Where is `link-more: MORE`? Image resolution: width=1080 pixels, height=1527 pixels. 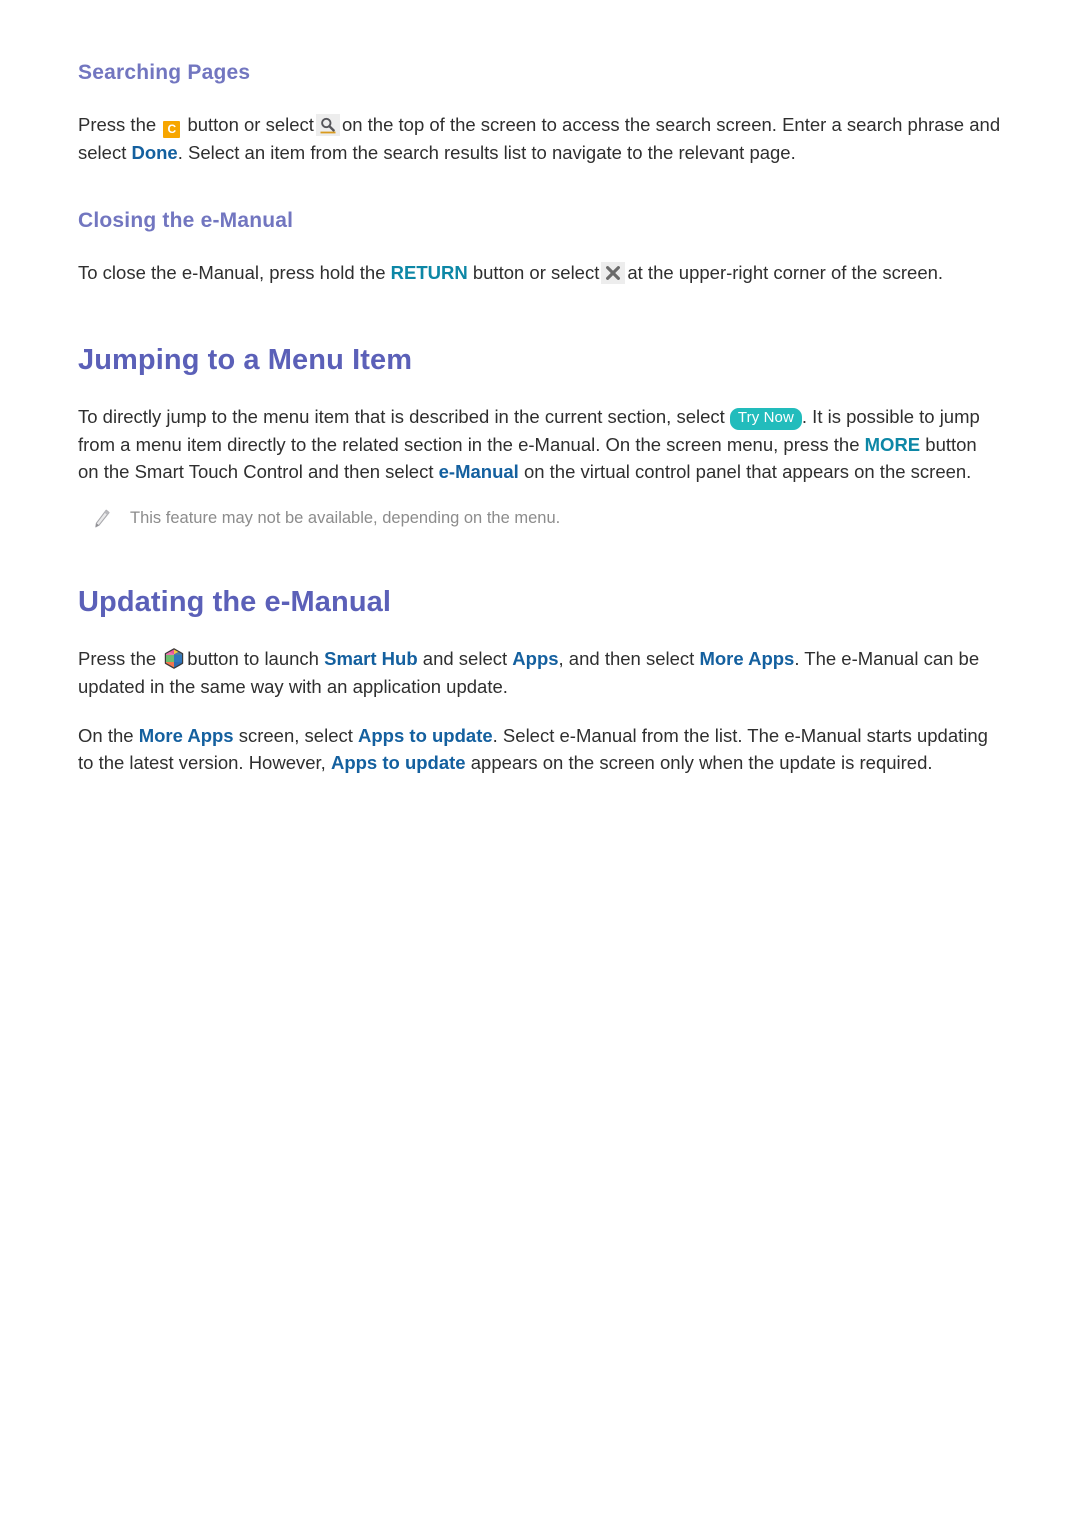 link-more: MORE is located at coordinates (893, 444).